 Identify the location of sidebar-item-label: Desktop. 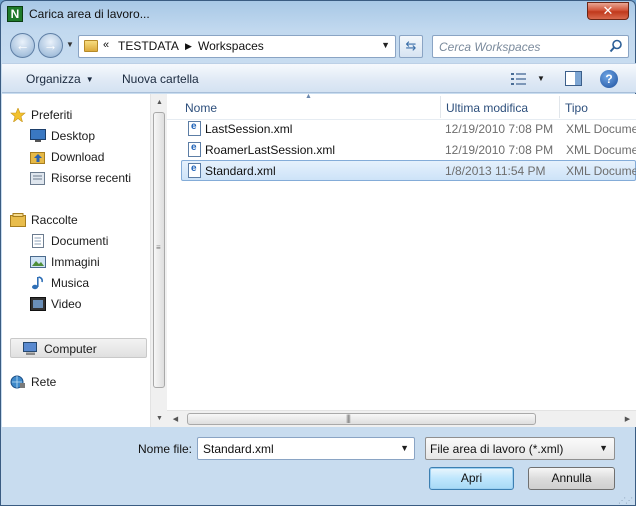
(73, 136).